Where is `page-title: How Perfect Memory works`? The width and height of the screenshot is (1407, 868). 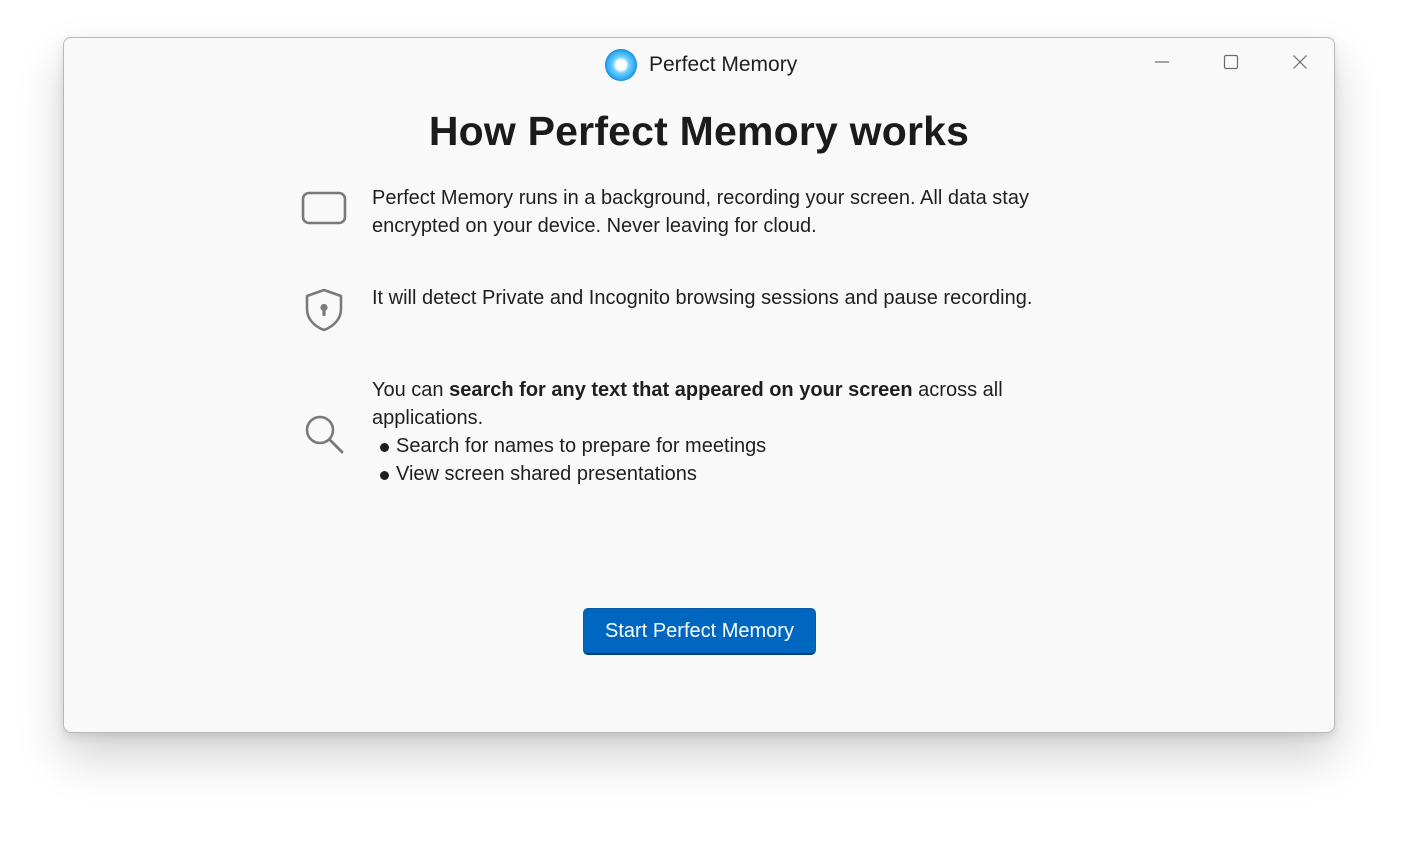
page-title: How Perfect Memory works is located at coordinates (699, 131).